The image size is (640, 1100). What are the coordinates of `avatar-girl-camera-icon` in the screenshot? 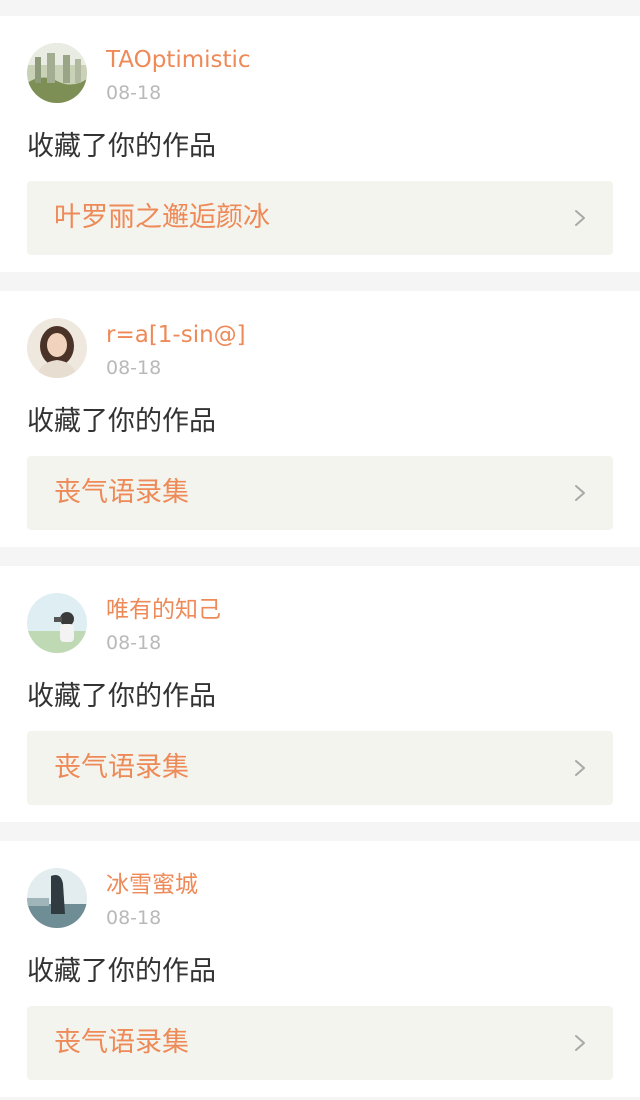 It's located at (57, 623).